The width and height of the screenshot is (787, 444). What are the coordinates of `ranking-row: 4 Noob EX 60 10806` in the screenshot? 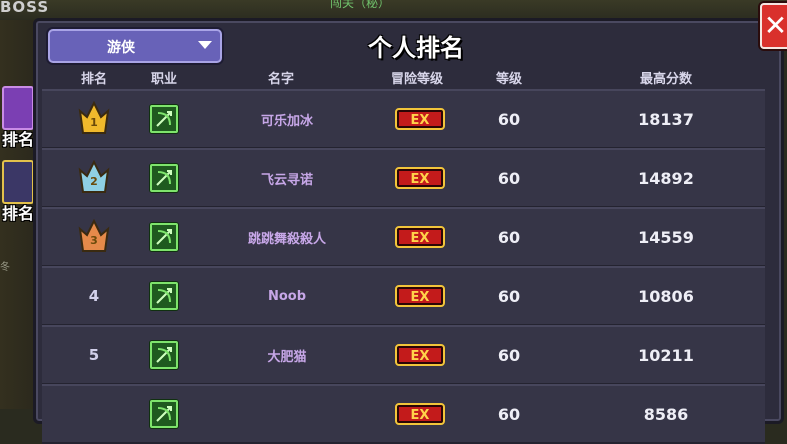 It's located at (403, 296).